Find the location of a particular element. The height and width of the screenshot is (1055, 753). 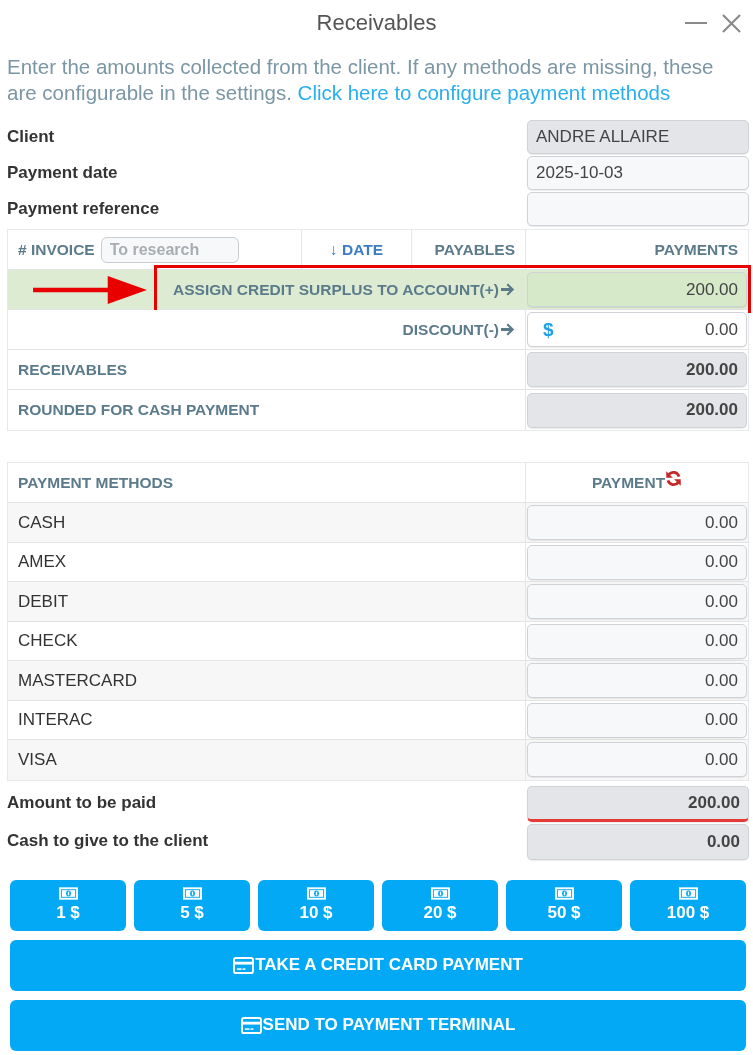

total-label: RECEIVABLES is located at coordinates (73, 369).